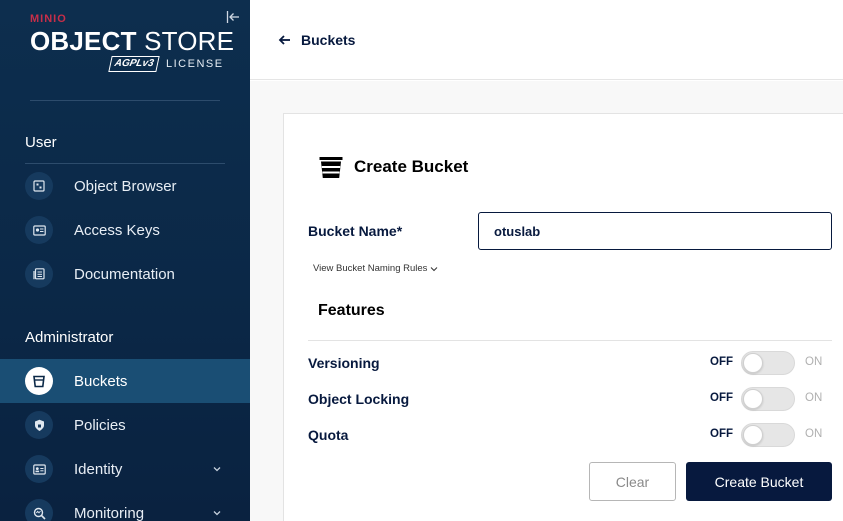 The width and height of the screenshot is (843, 521). I want to click on sidebar-item-object-browser: Object Browser, so click(125, 186).